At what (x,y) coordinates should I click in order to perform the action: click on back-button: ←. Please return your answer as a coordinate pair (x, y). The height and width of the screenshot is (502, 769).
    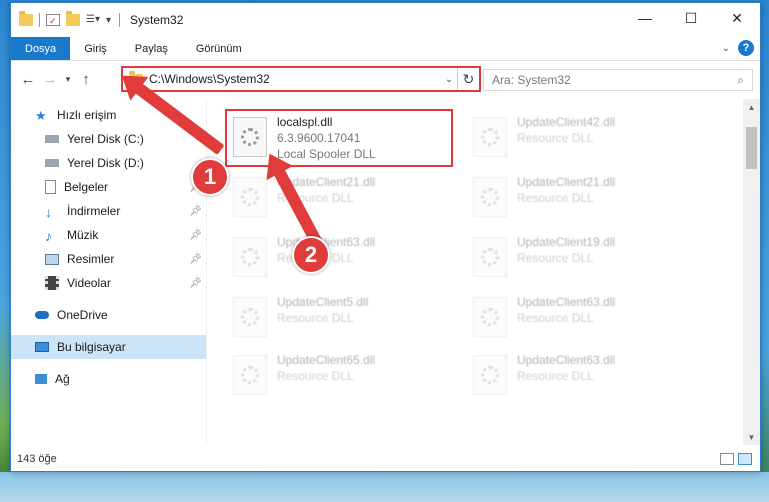
    Looking at the image, I should click on (28, 79).